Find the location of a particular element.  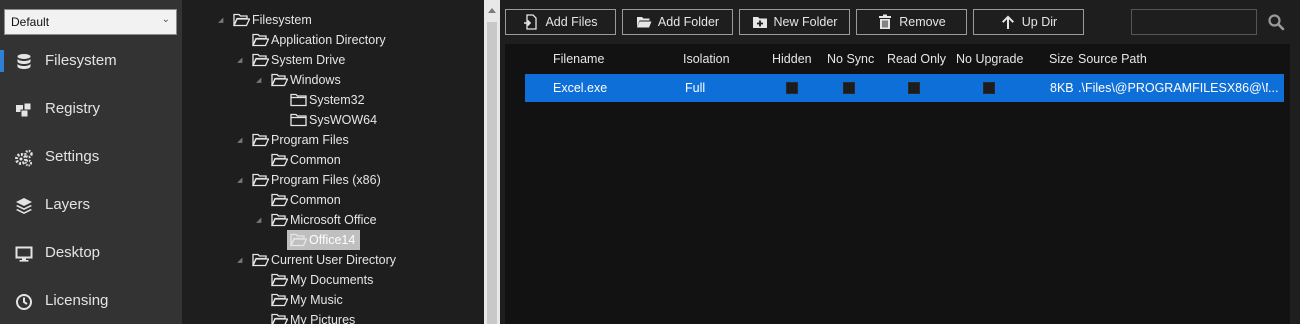

clock-icon is located at coordinates (24, 302).